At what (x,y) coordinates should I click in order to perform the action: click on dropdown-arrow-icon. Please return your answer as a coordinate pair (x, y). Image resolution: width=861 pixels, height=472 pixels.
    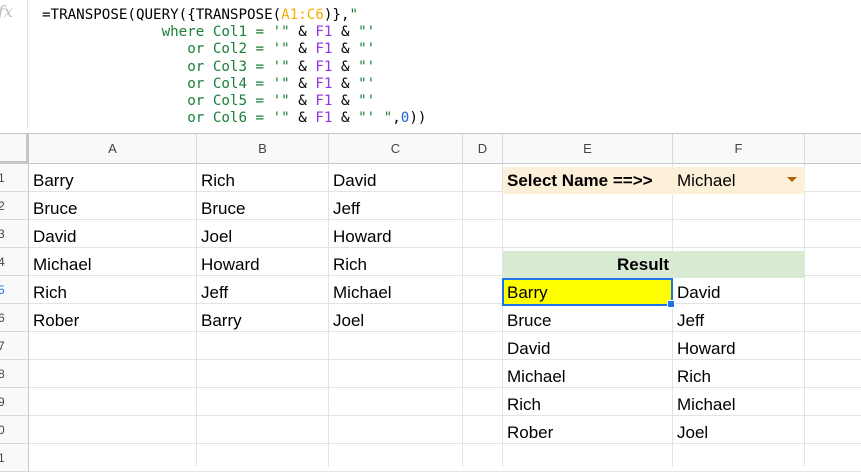
    Looking at the image, I should click on (792, 179).